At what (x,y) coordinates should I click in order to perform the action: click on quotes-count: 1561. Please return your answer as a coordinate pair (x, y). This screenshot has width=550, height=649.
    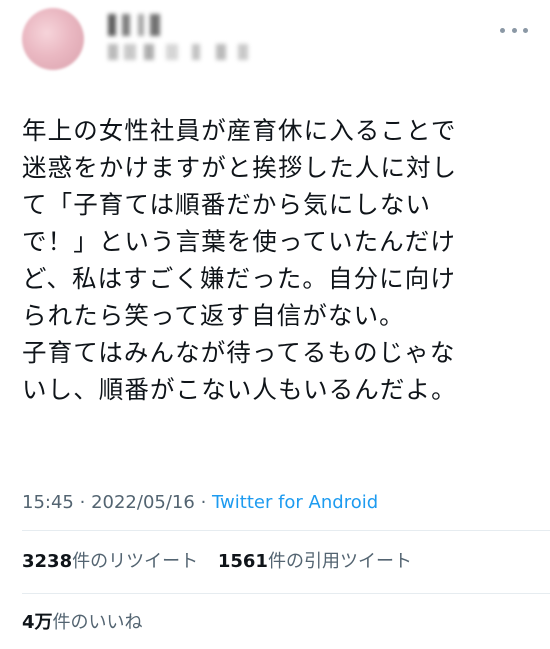
    Looking at the image, I should click on (242, 561).